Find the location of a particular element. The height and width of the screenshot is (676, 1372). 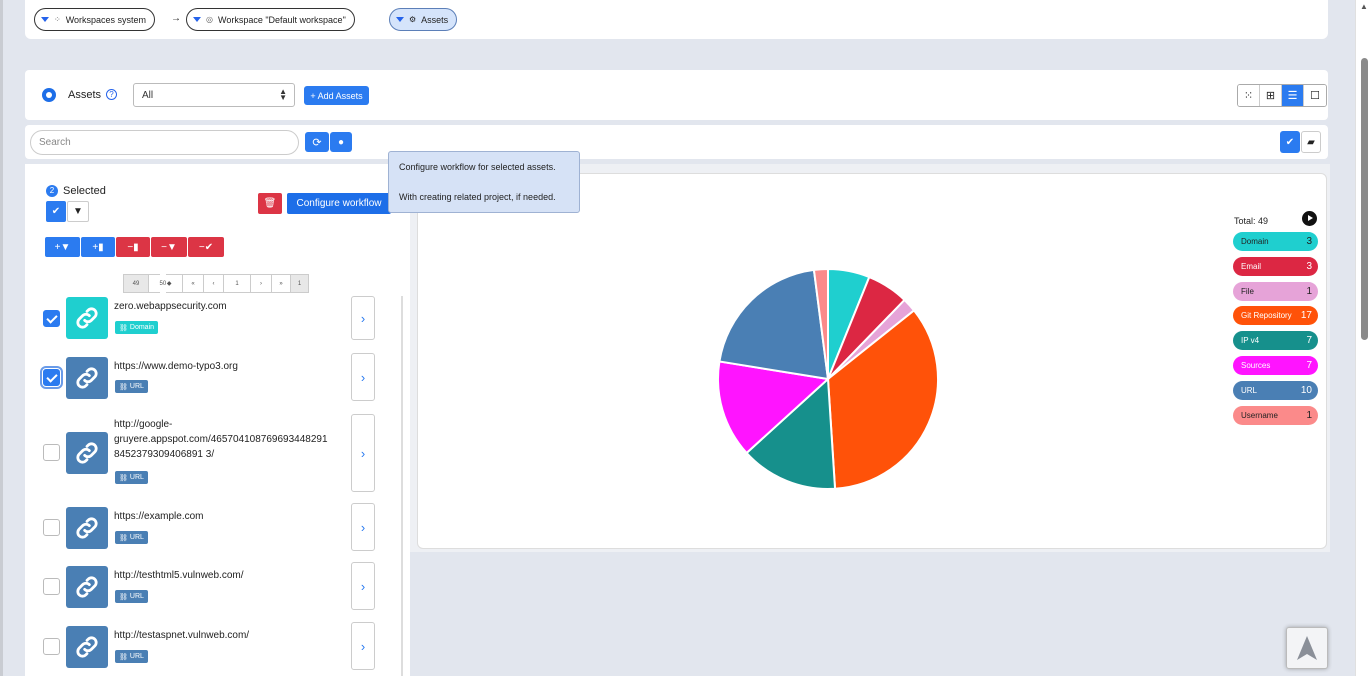

dots-grid-icon: ⁙ is located at coordinates (1249, 95).